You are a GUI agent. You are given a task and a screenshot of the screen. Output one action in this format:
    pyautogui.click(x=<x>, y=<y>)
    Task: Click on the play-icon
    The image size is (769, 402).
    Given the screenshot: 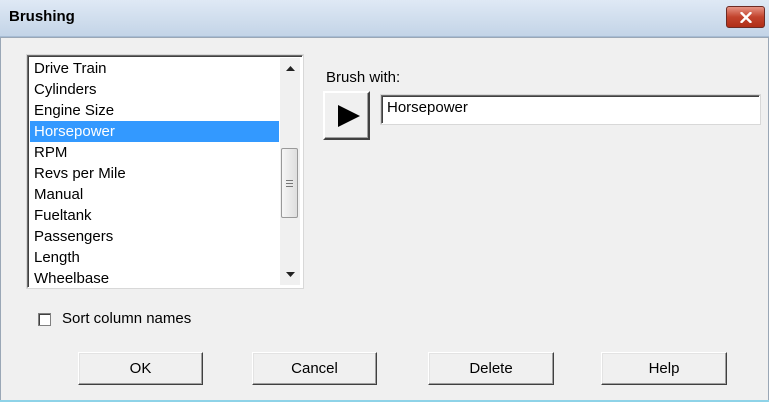 What is the action you would take?
    pyautogui.click(x=348, y=115)
    